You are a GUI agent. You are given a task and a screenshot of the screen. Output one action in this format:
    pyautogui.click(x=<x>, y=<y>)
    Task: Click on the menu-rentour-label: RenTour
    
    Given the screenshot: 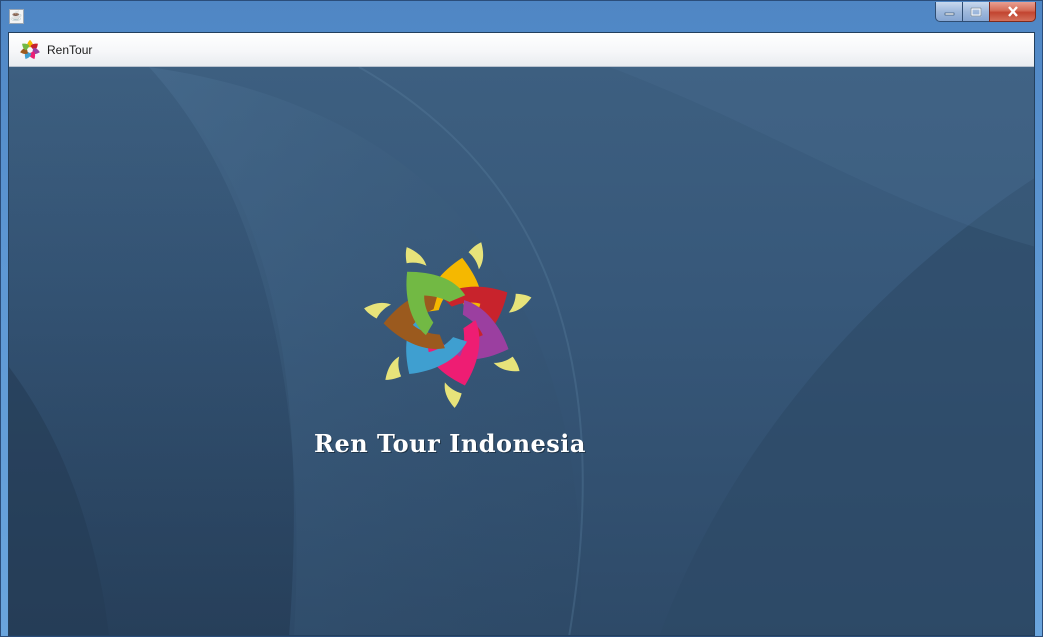 What is the action you would take?
    pyautogui.click(x=70, y=50)
    